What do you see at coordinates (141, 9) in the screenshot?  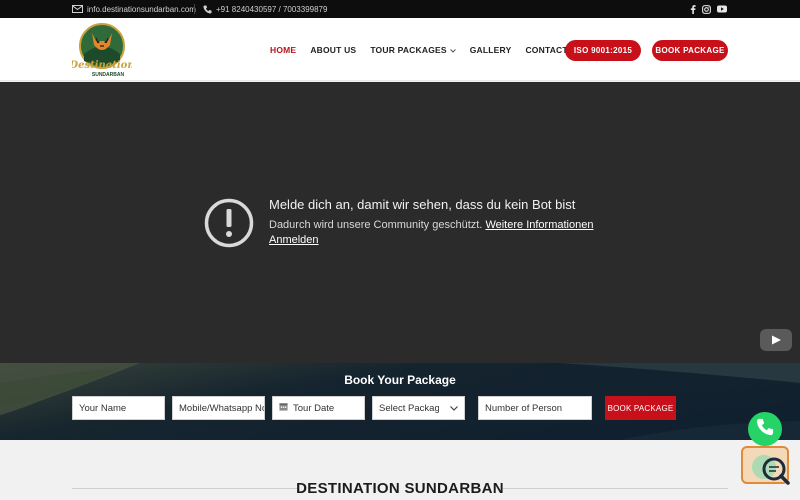 I see `email-text: info.destinationsundarban.com` at bounding box center [141, 9].